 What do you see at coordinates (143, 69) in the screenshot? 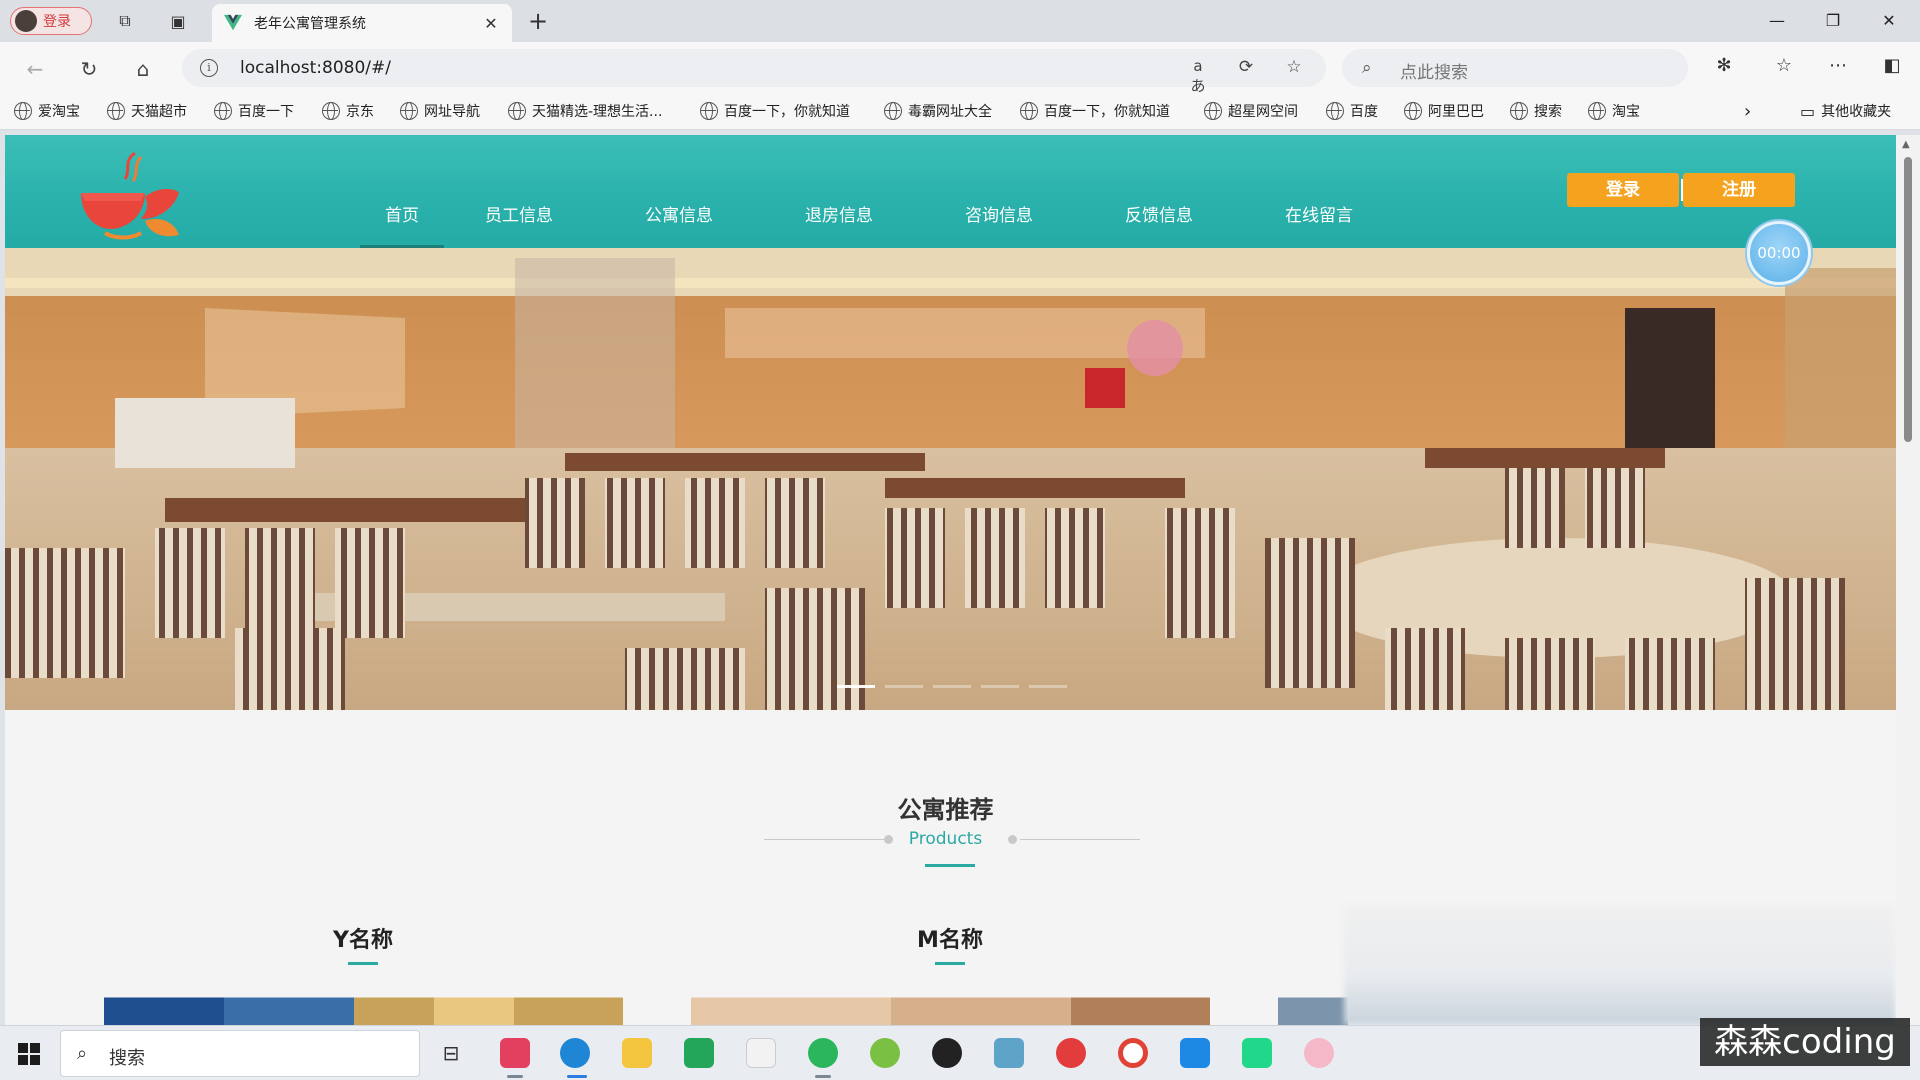
I see `home-icon: ⌂` at bounding box center [143, 69].